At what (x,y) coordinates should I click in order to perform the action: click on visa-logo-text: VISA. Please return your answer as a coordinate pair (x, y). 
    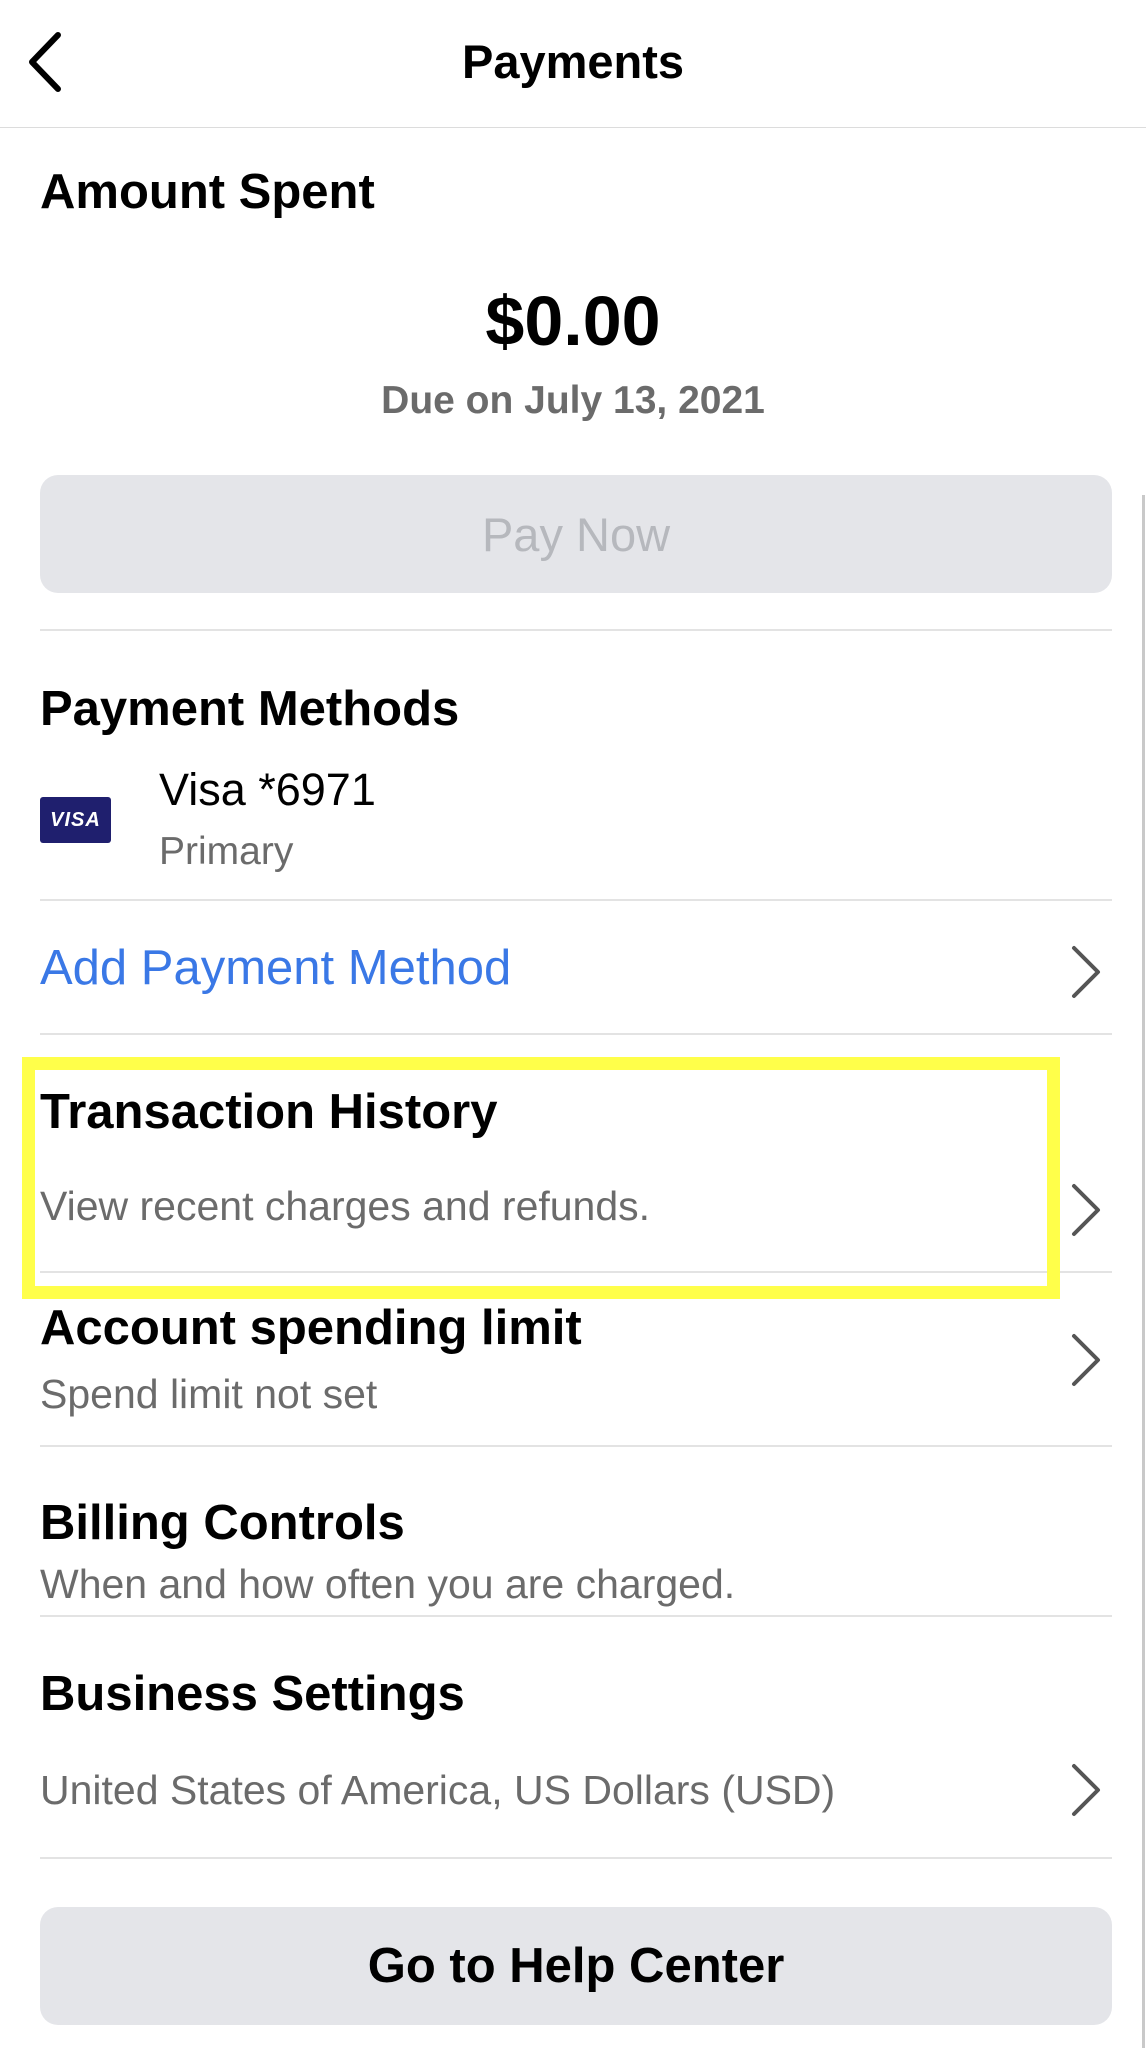
    Looking at the image, I should click on (75, 819).